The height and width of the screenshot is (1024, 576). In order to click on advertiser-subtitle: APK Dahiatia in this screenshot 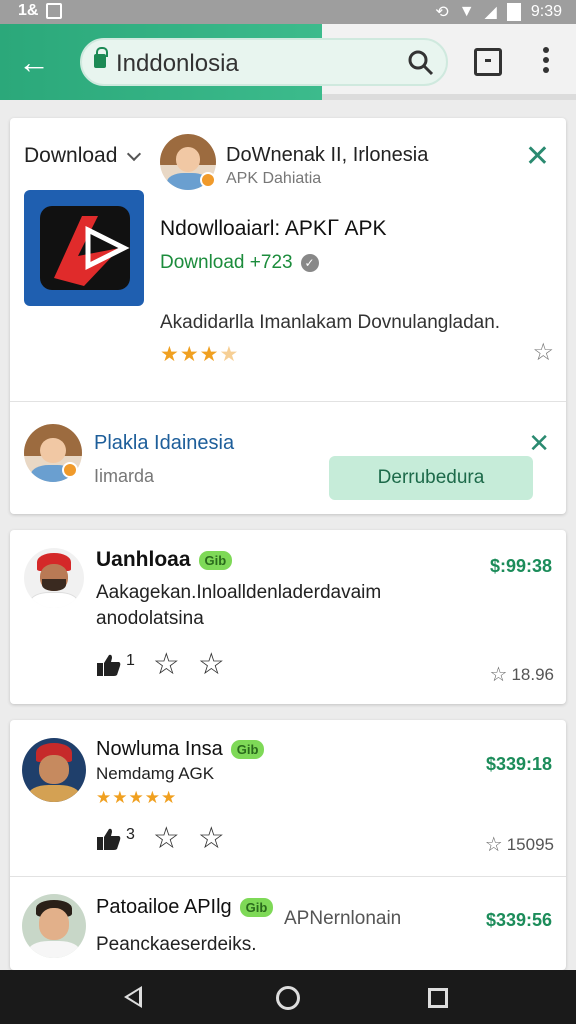, I will do `click(274, 178)`.